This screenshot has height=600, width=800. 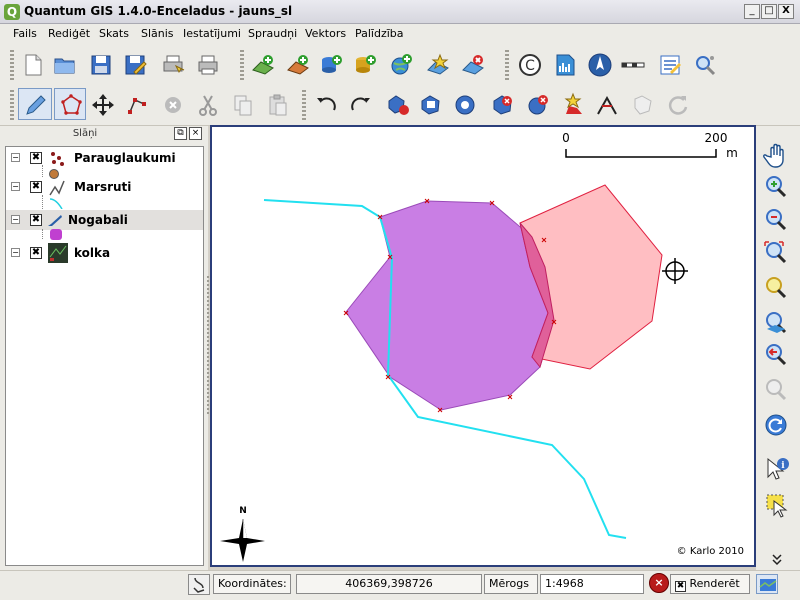 What do you see at coordinates (70, 104) in the screenshot?
I see `capture-polygon-icon` at bounding box center [70, 104].